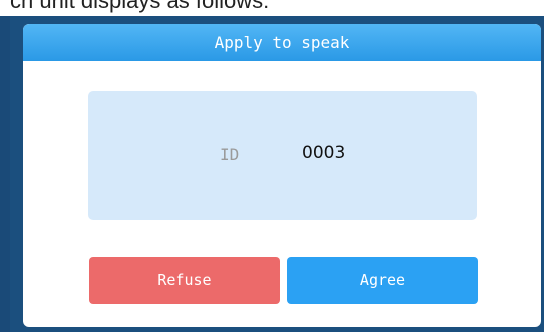 The width and height of the screenshot is (544, 332). Describe the element at coordinates (382, 280) in the screenshot. I see `agree-button: Agree` at that location.